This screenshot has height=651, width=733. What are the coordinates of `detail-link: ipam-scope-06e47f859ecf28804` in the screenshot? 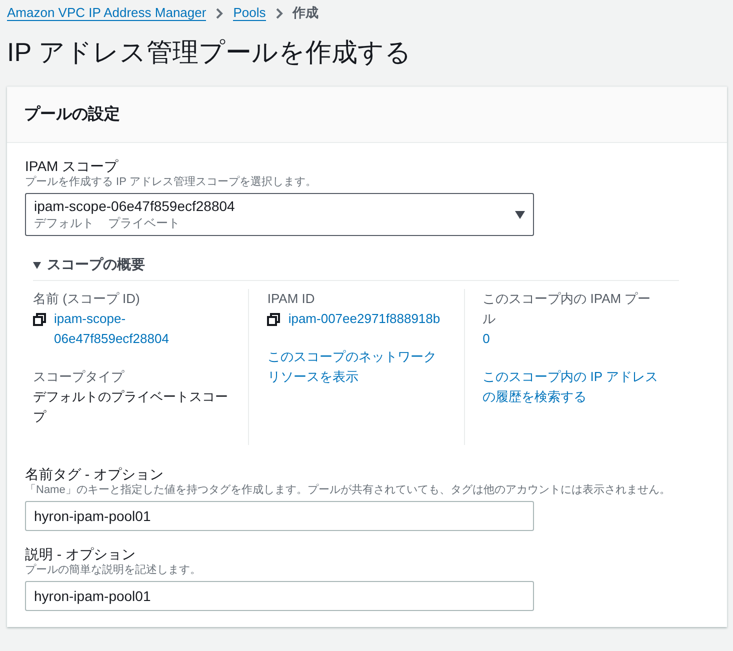 It's located at (142, 329).